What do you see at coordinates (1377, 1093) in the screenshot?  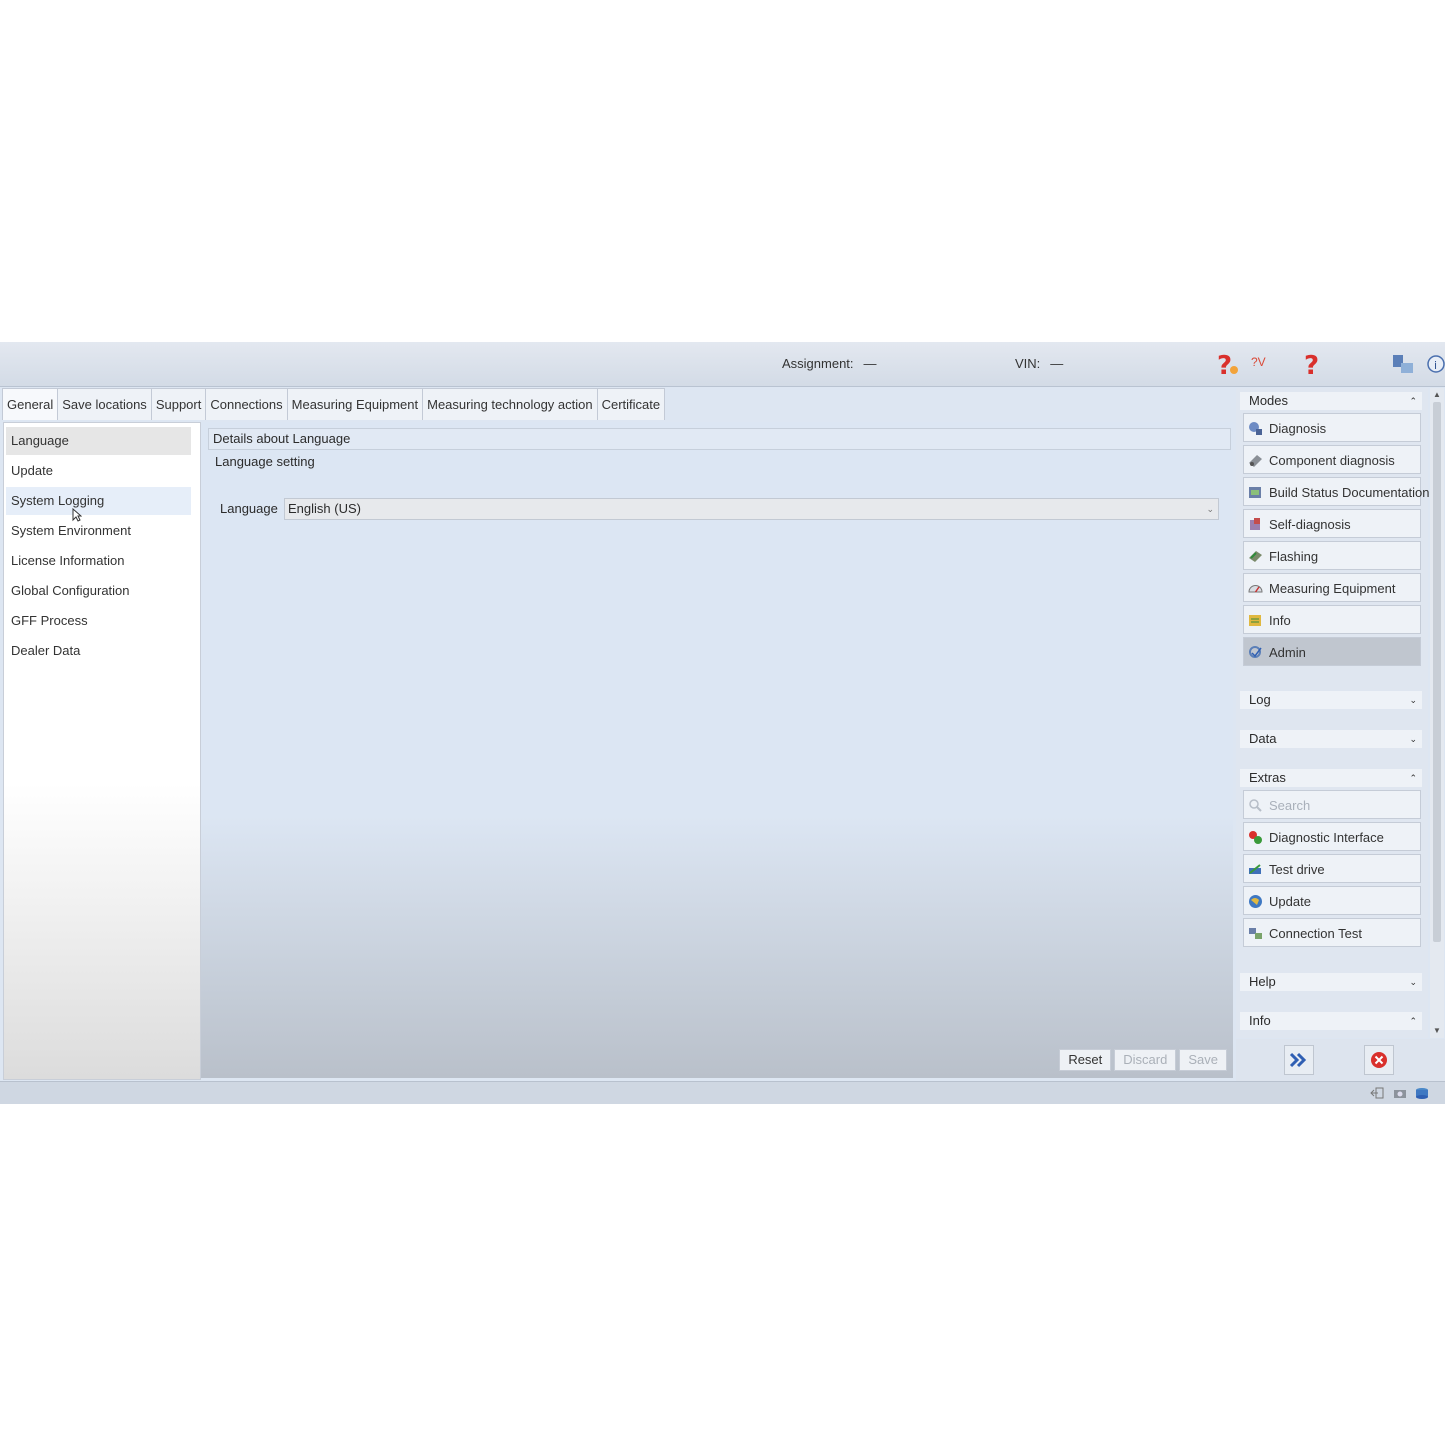 I see `logout-icon` at bounding box center [1377, 1093].